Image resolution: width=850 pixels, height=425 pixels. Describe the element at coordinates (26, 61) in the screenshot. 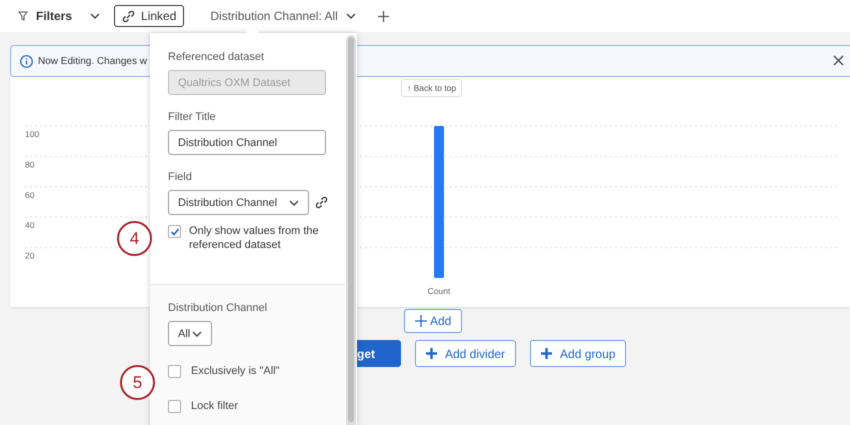

I see `info-icon` at that location.